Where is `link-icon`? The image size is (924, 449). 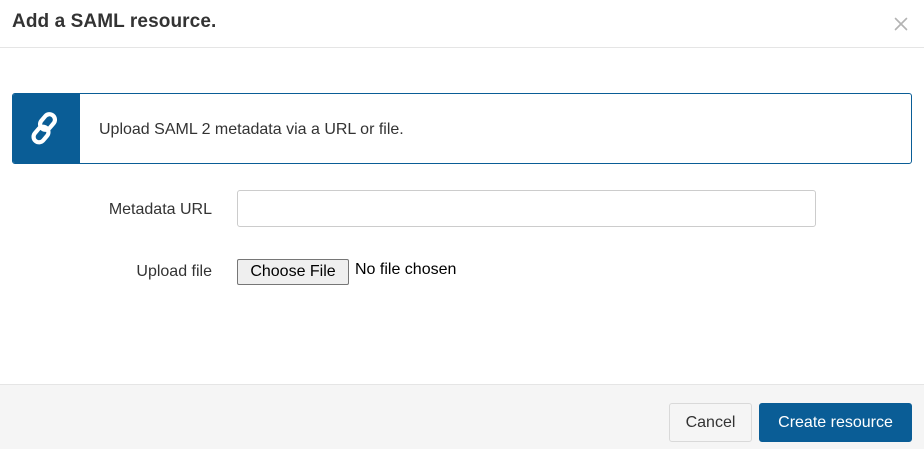
link-icon is located at coordinates (44, 128).